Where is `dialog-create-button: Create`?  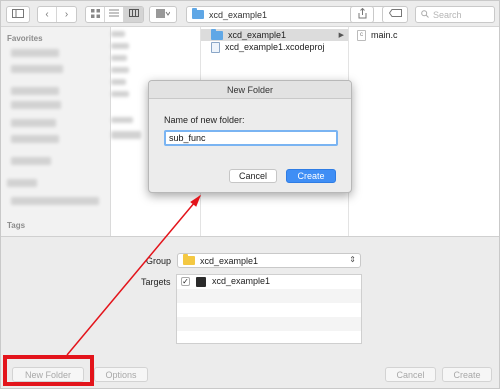 dialog-create-button: Create is located at coordinates (311, 176).